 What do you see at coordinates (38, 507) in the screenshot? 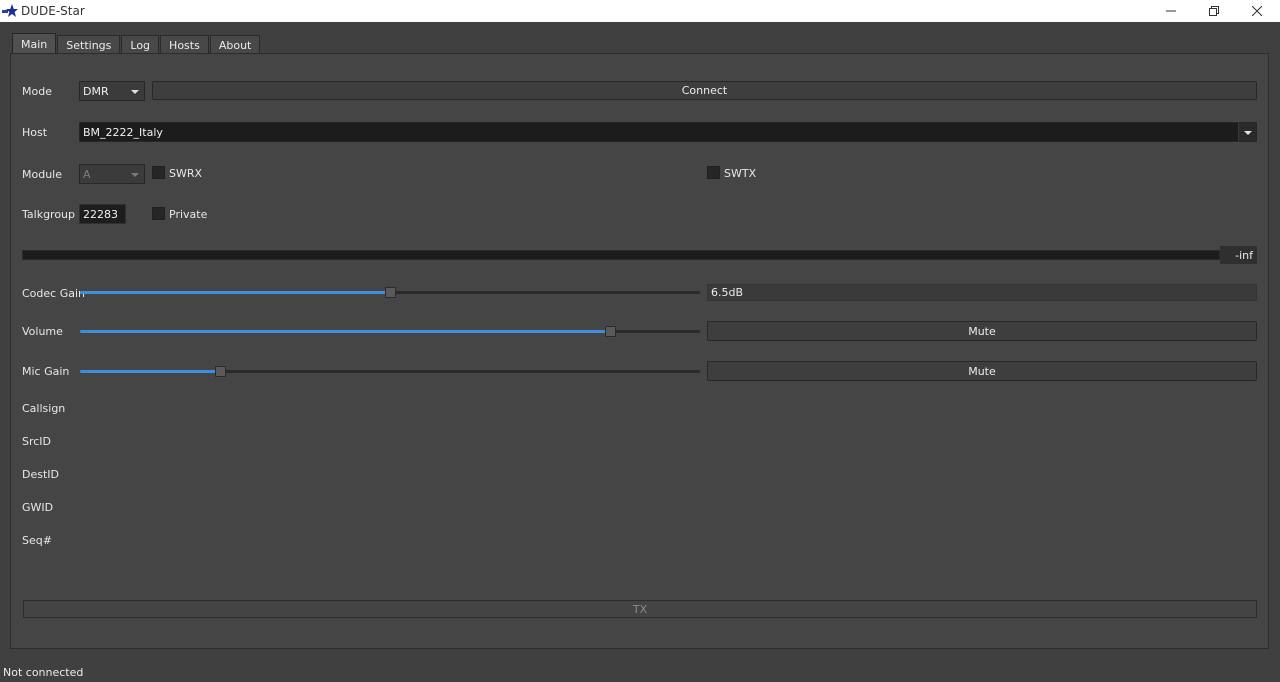
I see `gwid-label: GWID` at bounding box center [38, 507].